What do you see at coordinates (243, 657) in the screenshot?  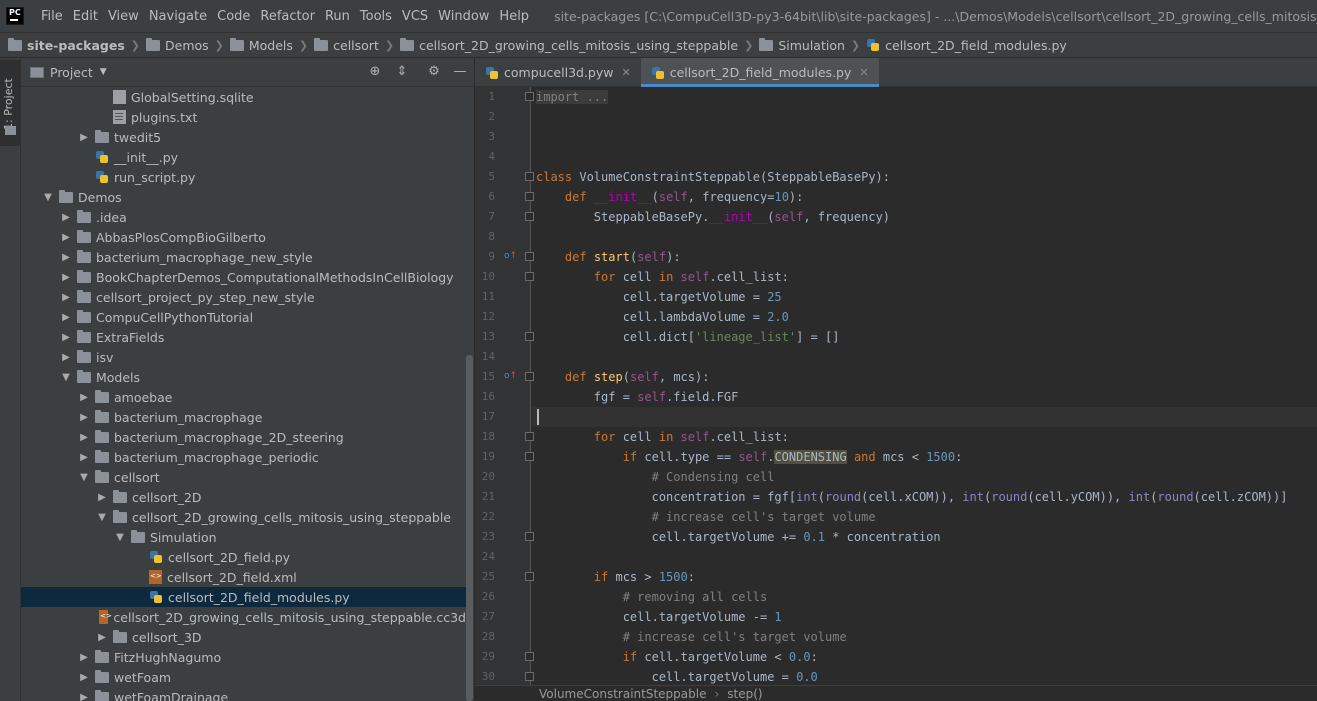 I see `tree-folder: ▶ FitzHughNagumo` at bounding box center [243, 657].